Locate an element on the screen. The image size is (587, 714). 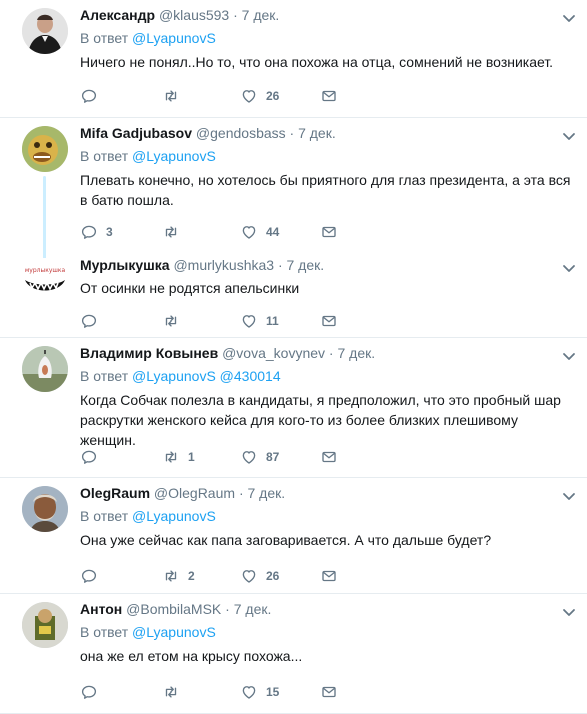
like-button: 15 is located at coordinates (259, 692).